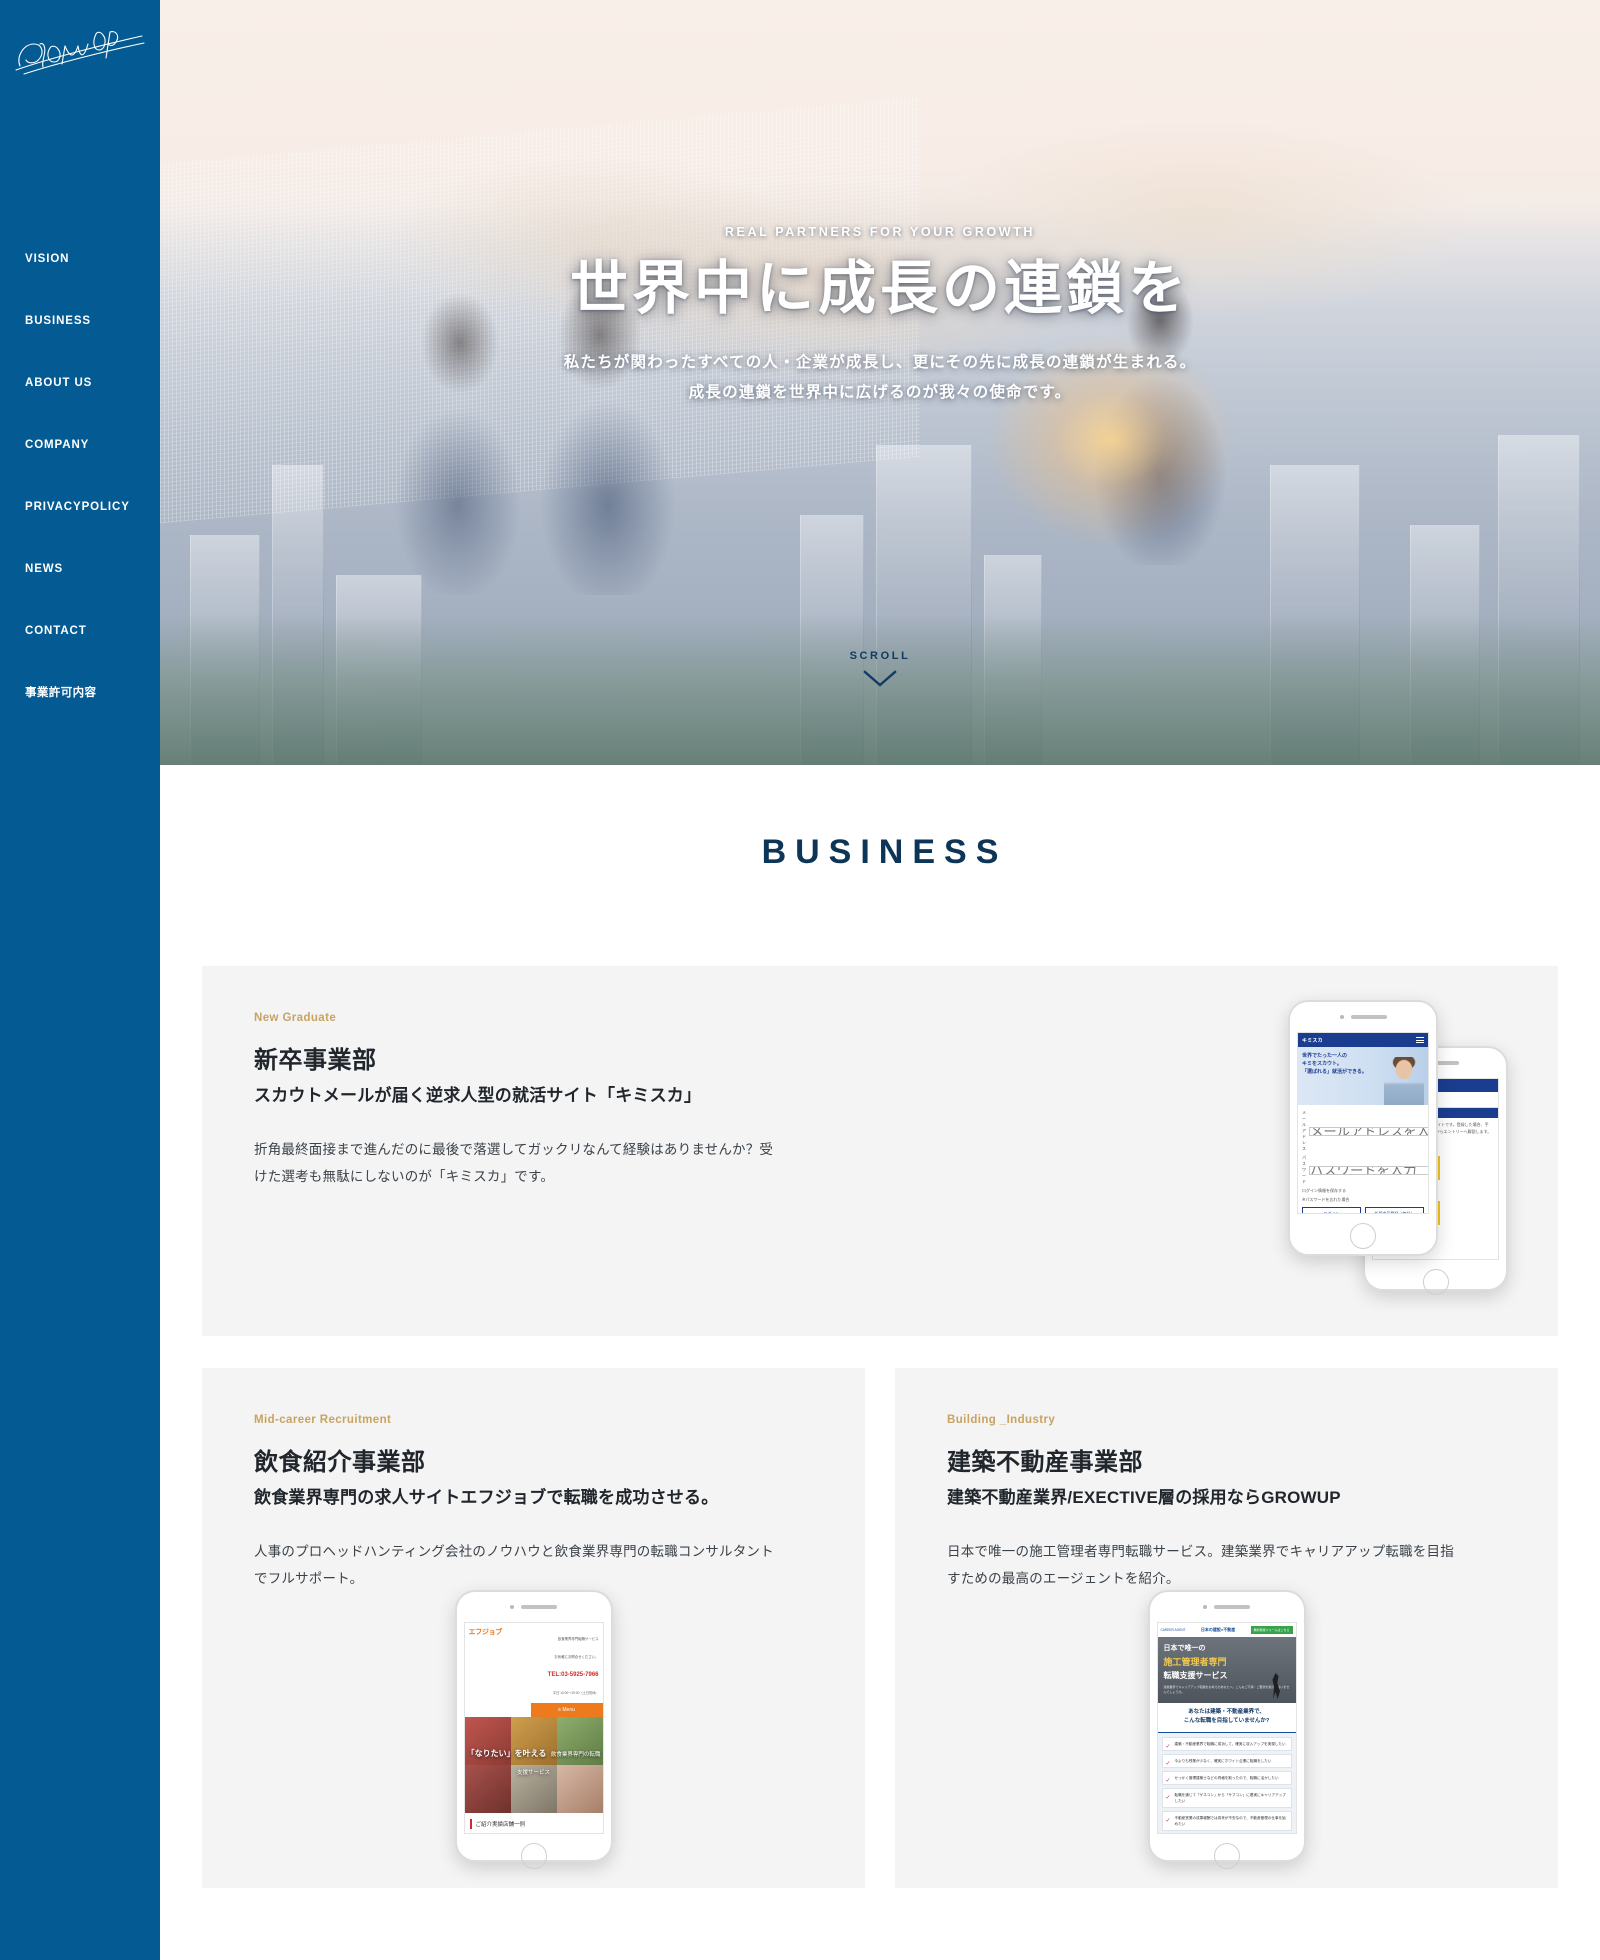 This screenshot has width=1600, height=1960. Describe the element at coordinates (1420, 1040) in the screenshot. I see `hamburger-menu-icon` at that location.